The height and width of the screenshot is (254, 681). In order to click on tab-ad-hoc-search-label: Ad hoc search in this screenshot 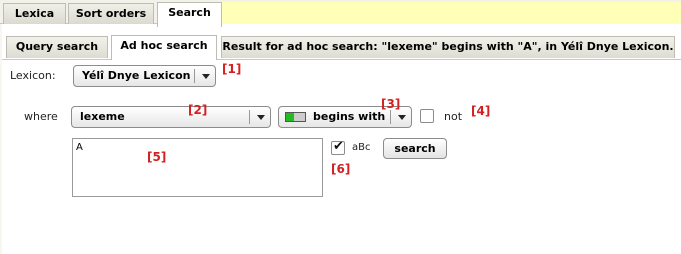, I will do `click(164, 45)`.